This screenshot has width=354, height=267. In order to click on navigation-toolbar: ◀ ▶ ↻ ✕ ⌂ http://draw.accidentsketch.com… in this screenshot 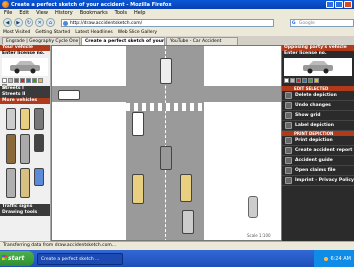, I will do `click(177, 22)`.